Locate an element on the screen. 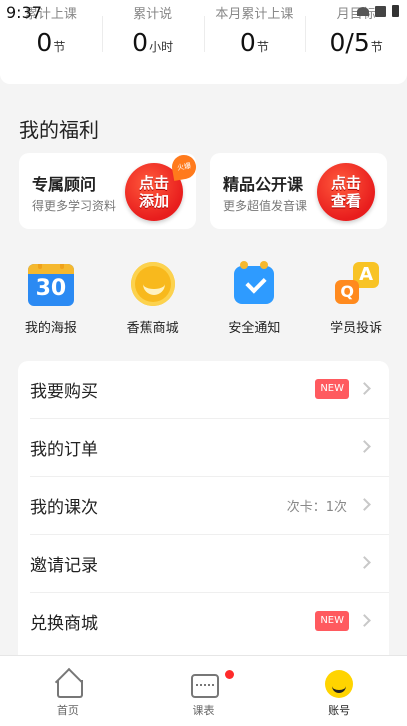 The image size is (407, 726). account-face-icon is located at coordinates (339, 684).